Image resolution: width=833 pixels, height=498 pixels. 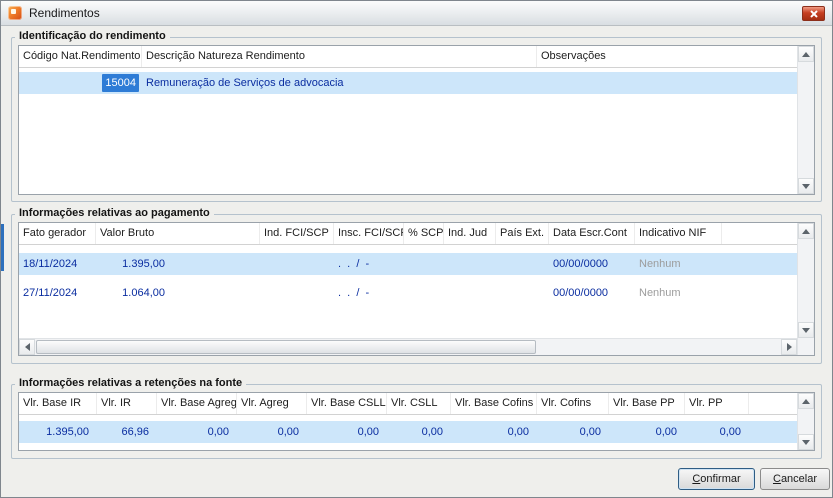 I want to click on column-header-pais-ext: País Ext., so click(x=522, y=233).